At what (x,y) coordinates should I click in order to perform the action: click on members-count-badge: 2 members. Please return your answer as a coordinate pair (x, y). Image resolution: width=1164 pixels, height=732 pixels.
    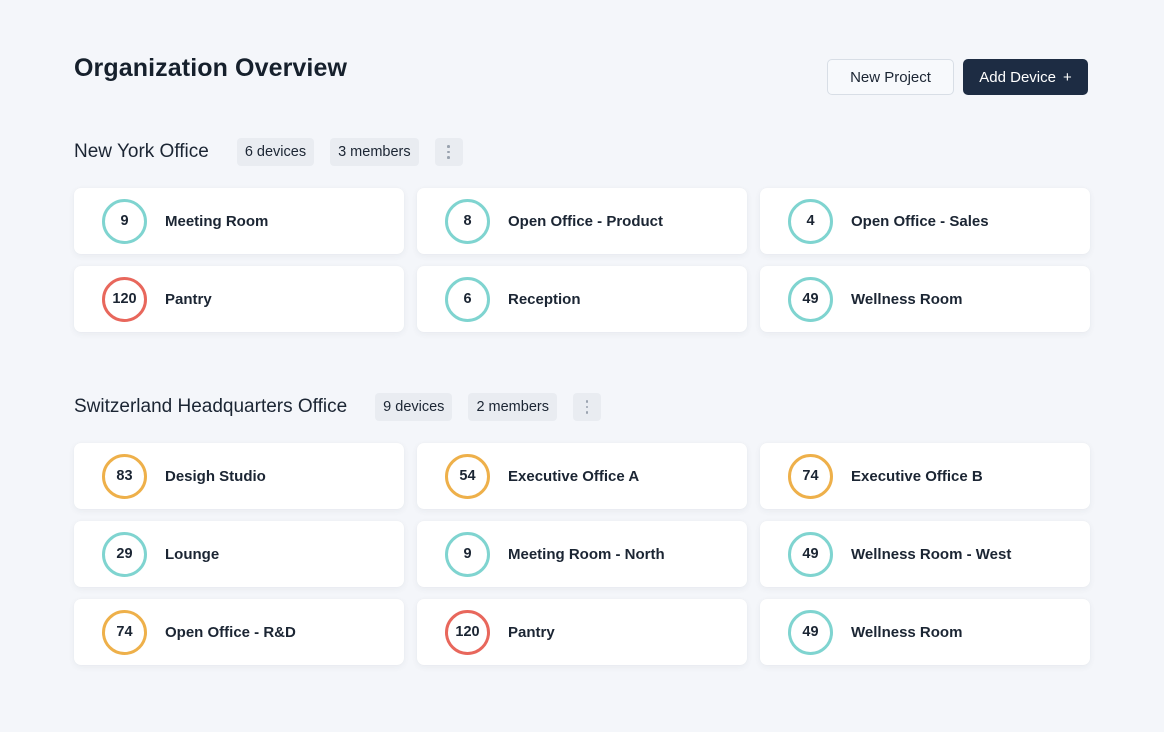
    Looking at the image, I should click on (512, 407).